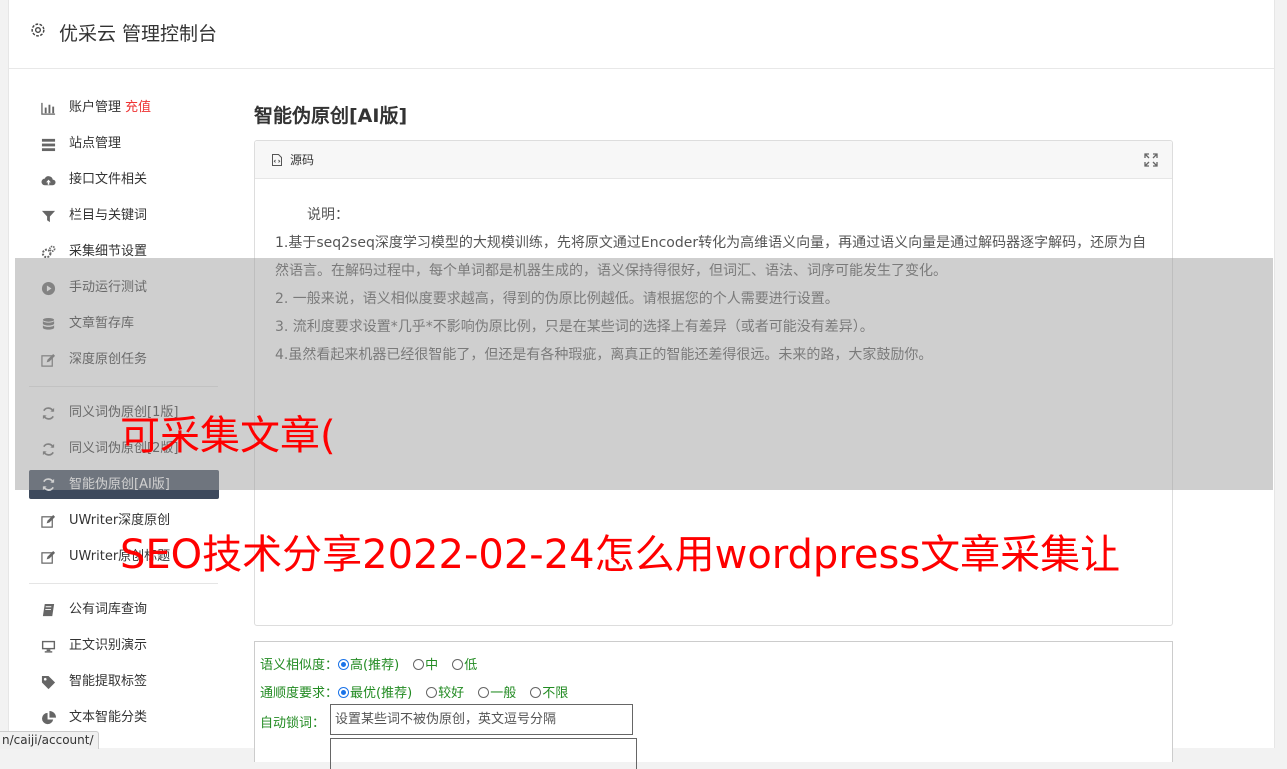 This screenshot has height=769, width=1287. What do you see at coordinates (48, 108) in the screenshot?
I see `bar-chart-icon` at bounding box center [48, 108].